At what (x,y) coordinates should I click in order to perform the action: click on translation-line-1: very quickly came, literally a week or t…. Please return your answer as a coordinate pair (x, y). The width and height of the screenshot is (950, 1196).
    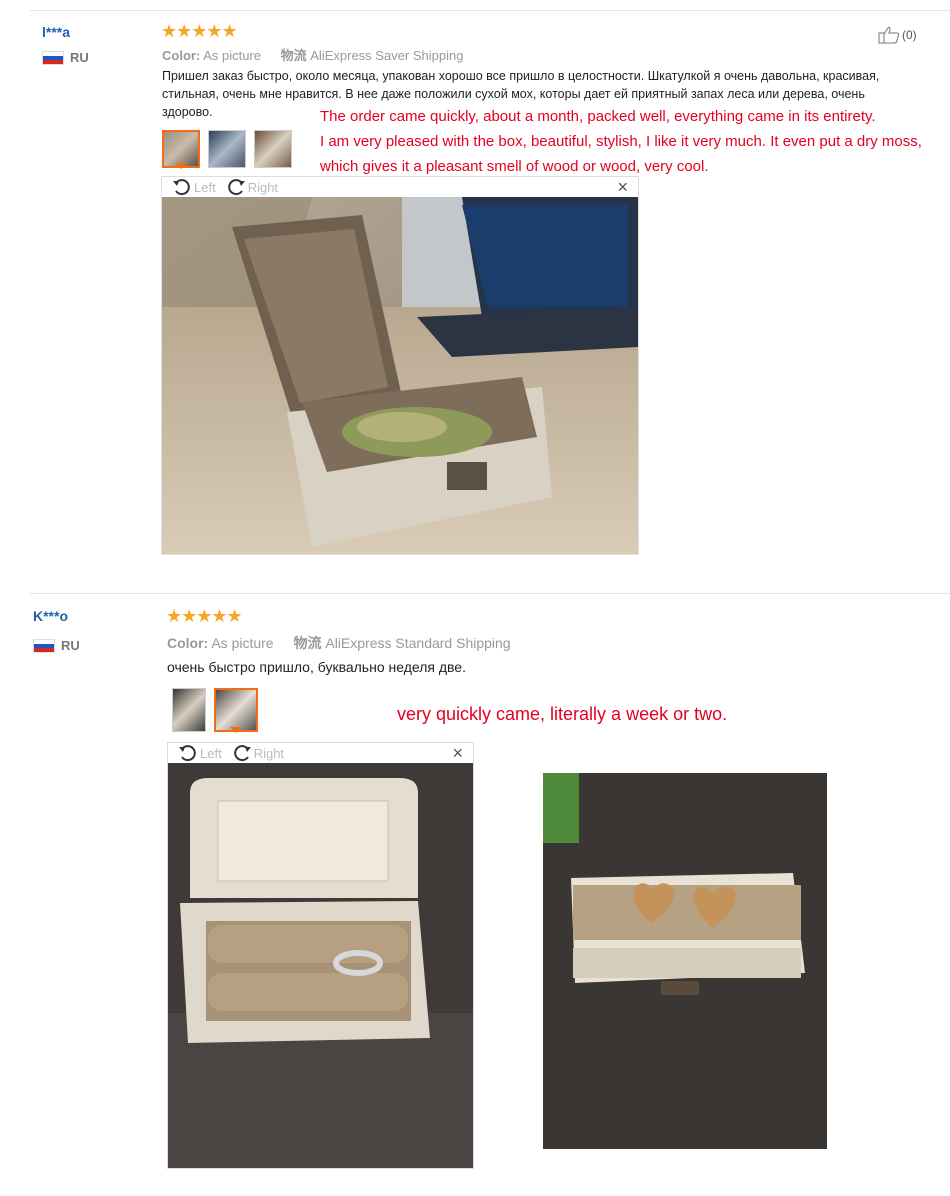
    Looking at the image, I should click on (562, 714).